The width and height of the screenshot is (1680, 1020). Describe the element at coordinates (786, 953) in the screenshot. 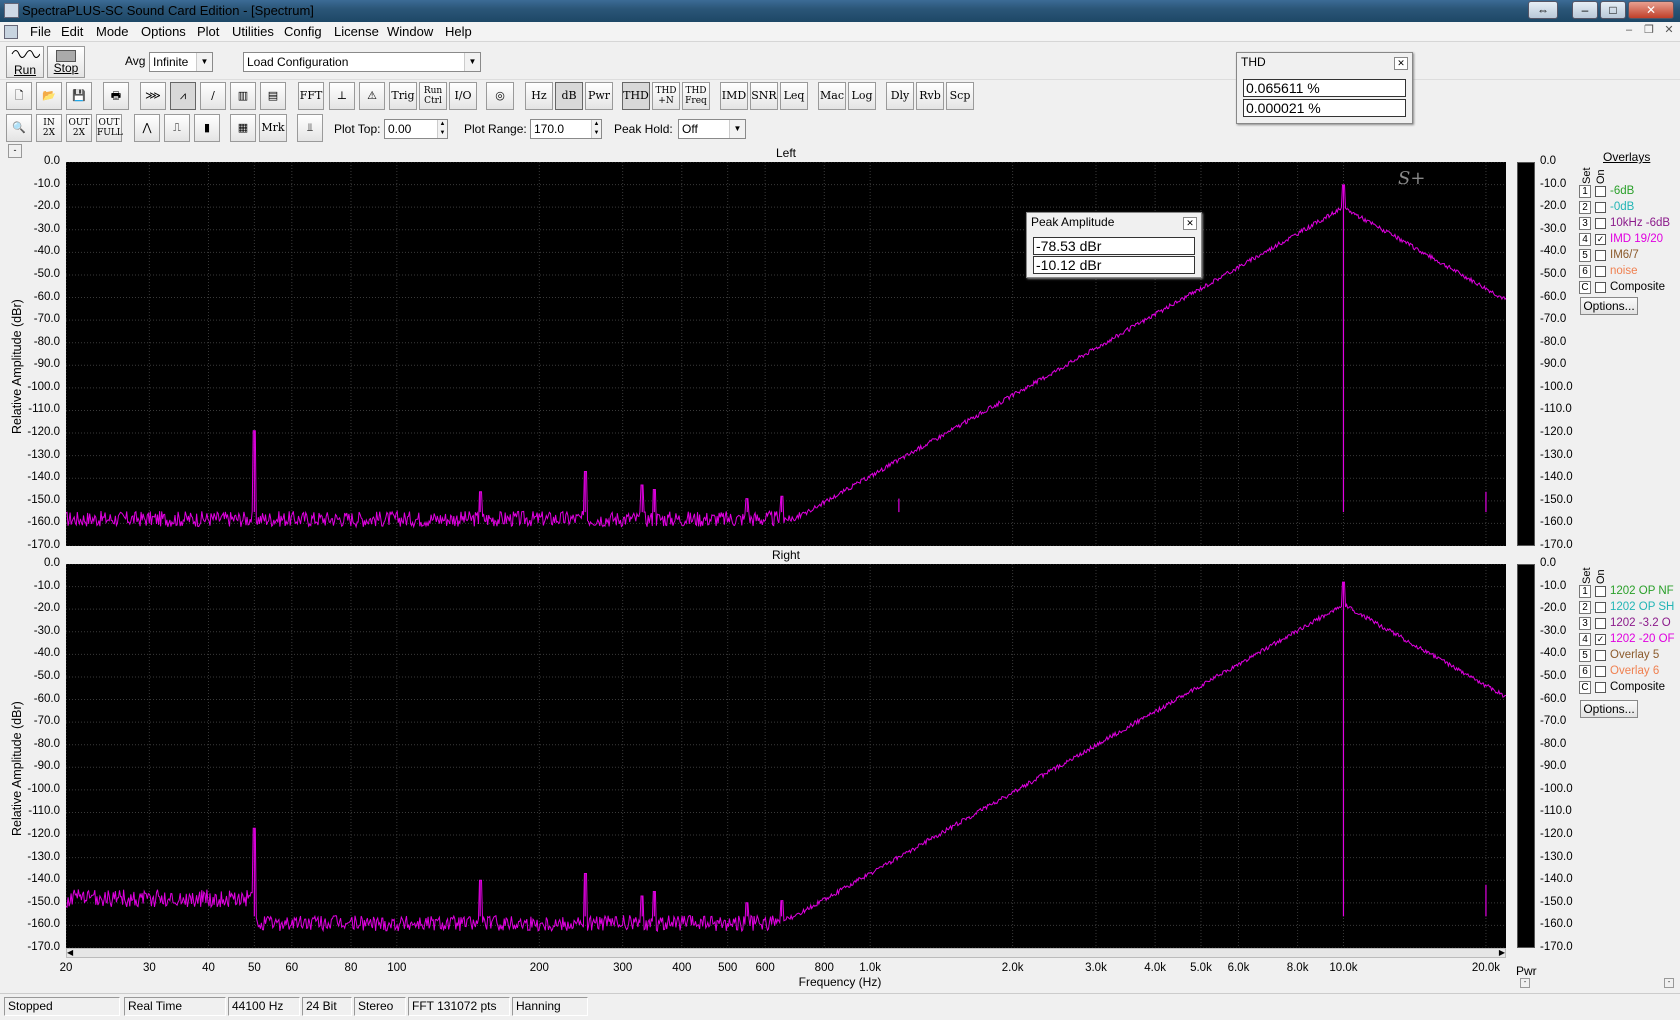

I see `horizontal-scrollbar: ◀ ▶` at that location.